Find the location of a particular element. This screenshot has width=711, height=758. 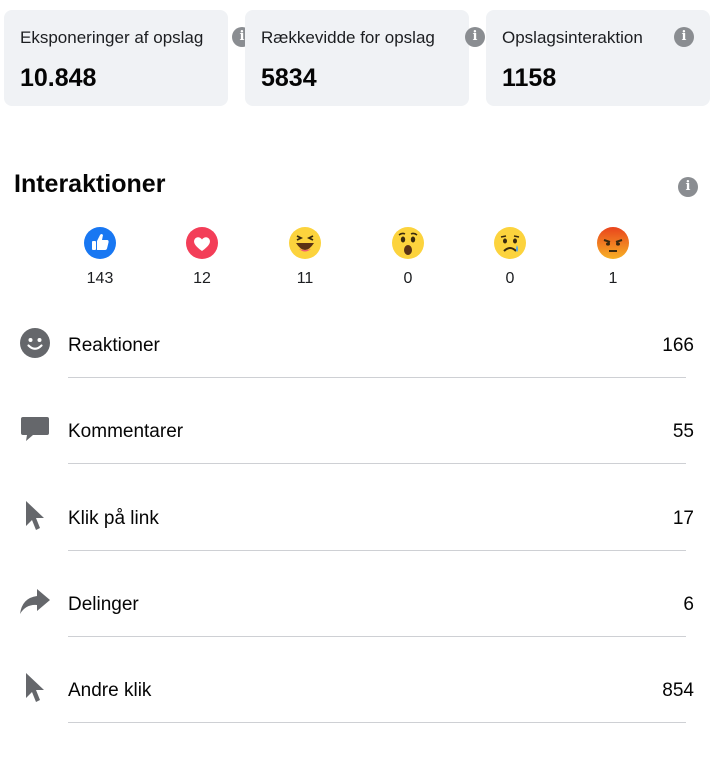

metric-label: Opslagsinteraktion is located at coordinates (572, 37).